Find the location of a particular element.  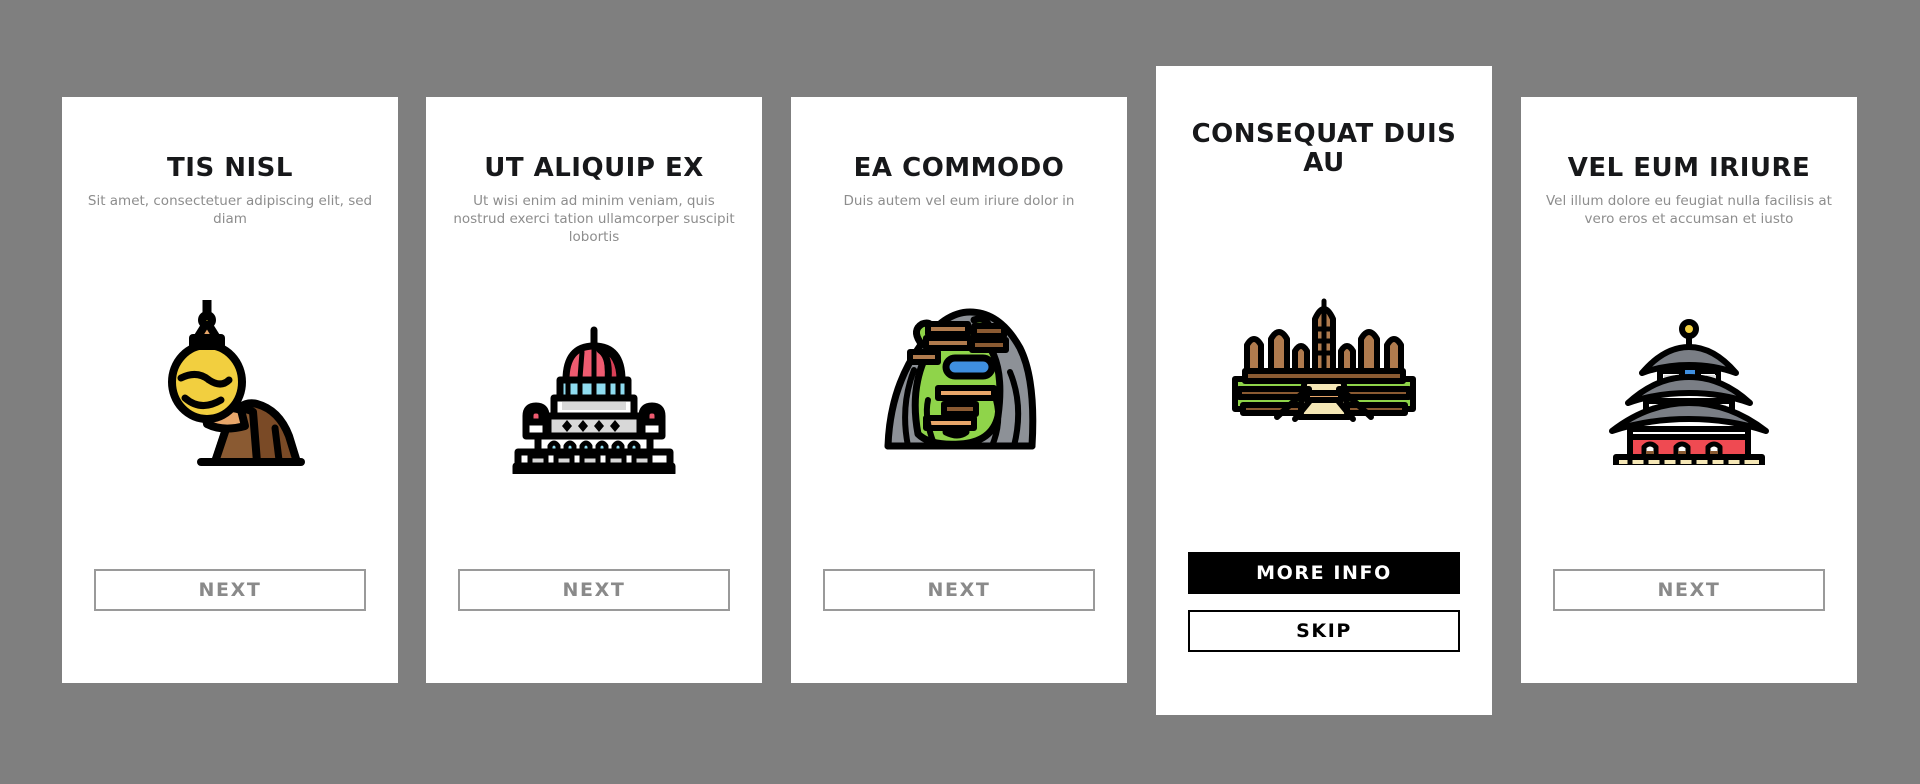

card-2-button-area: NEXT is located at coordinates (594, 590).